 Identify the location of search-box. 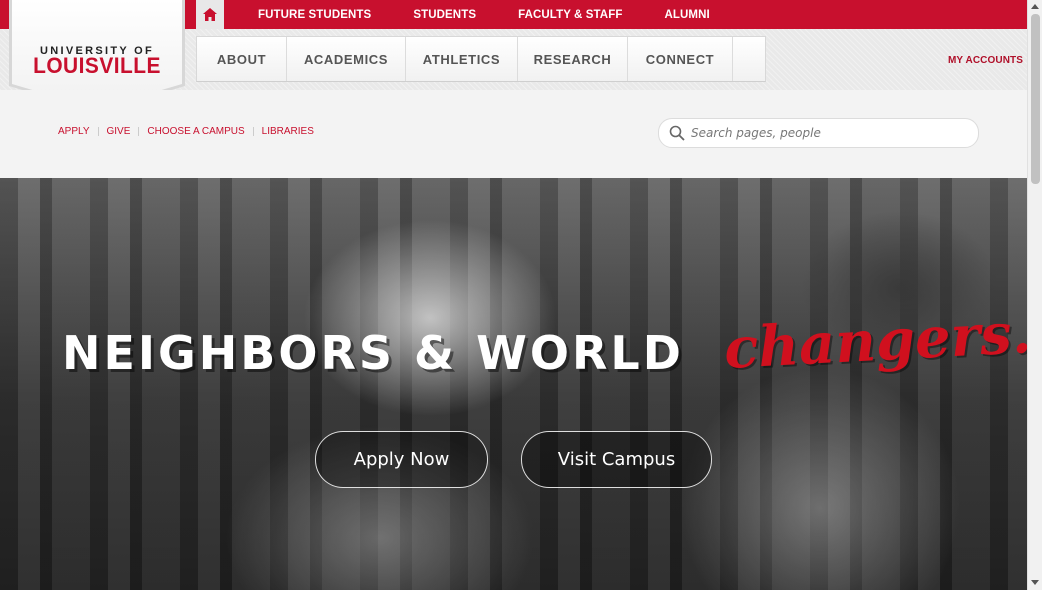
(818, 133).